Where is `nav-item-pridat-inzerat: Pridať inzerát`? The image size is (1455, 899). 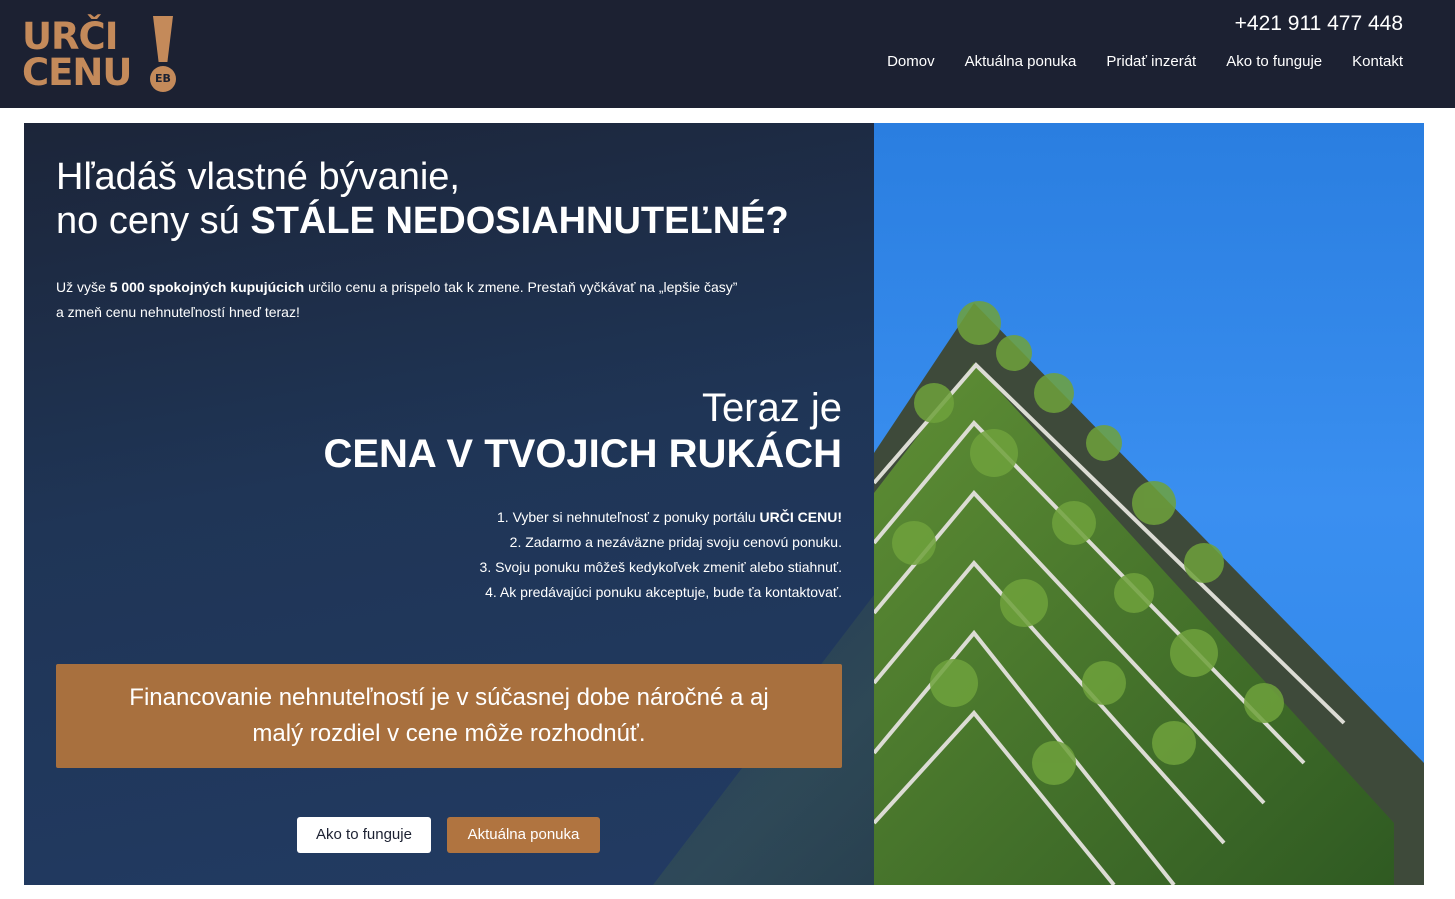 nav-item-pridat-inzerat: Pridať inzerát is located at coordinates (1151, 61).